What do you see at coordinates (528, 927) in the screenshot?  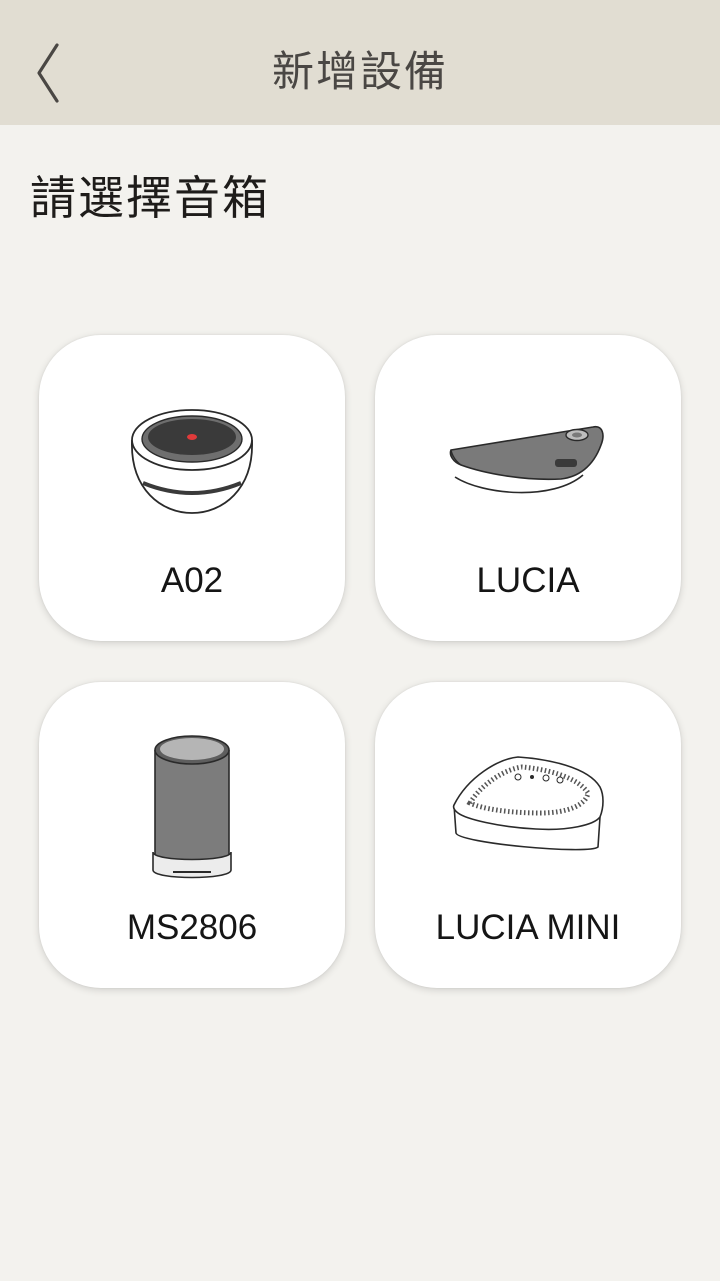 I see `device-label-lucia-mini: LUCIA MINI` at bounding box center [528, 927].